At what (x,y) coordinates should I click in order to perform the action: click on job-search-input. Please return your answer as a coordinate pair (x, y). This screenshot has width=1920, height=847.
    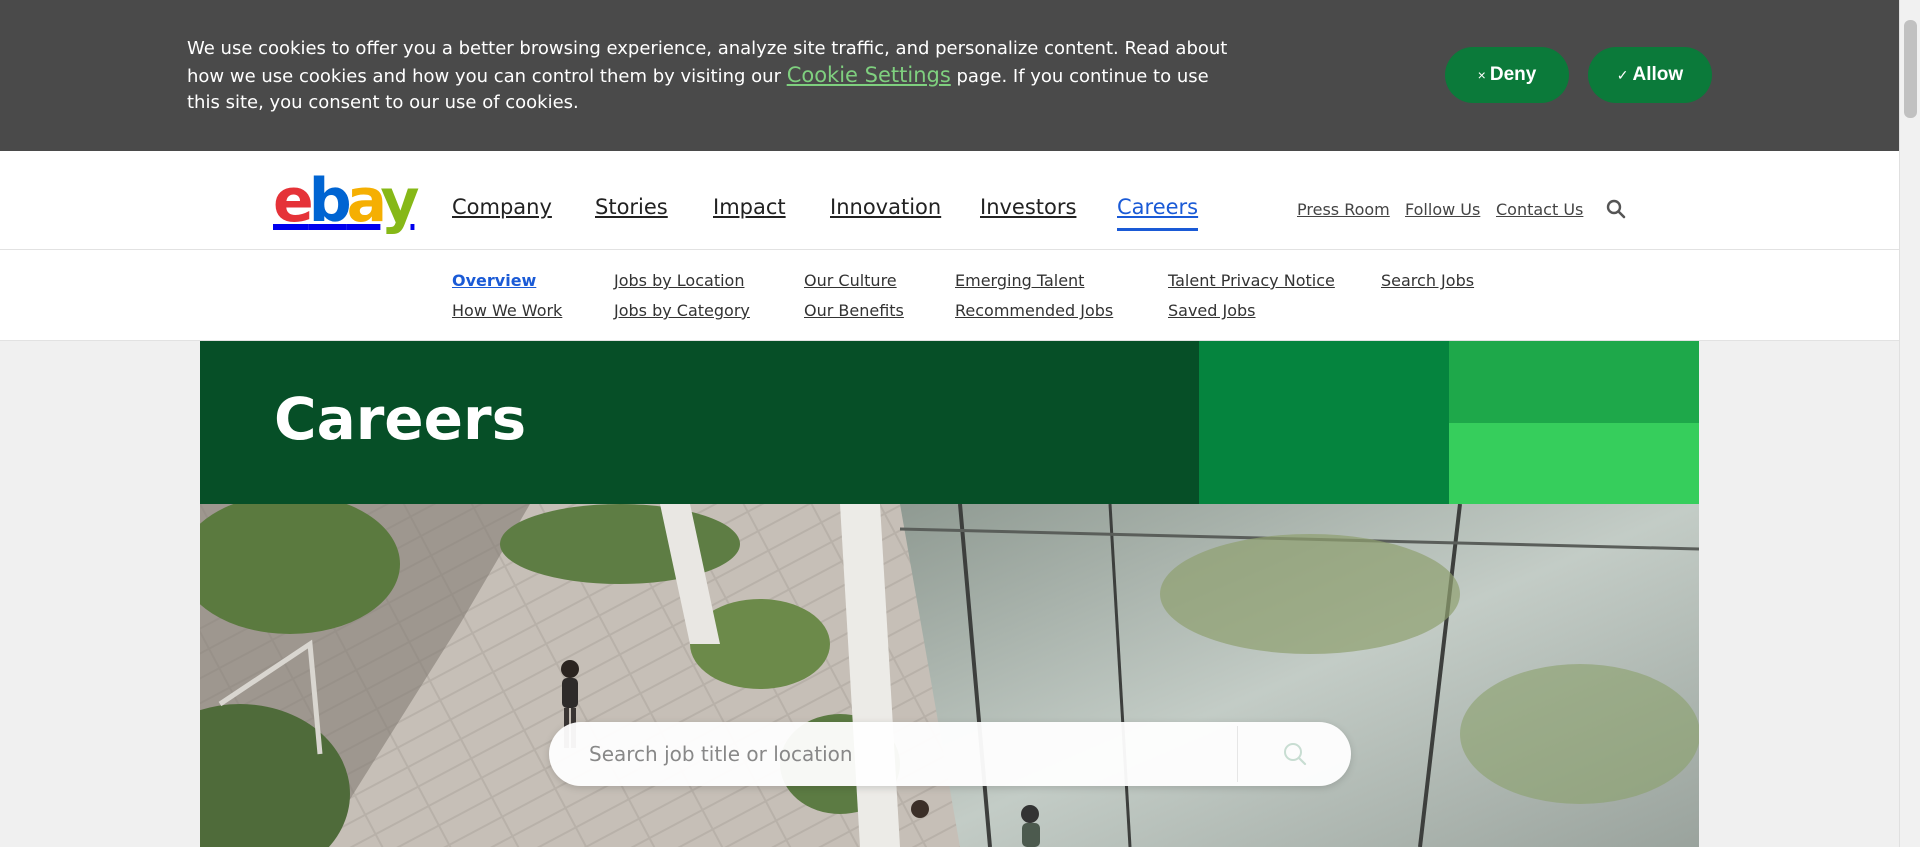
    Looking at the image, I should click on (894, 754).